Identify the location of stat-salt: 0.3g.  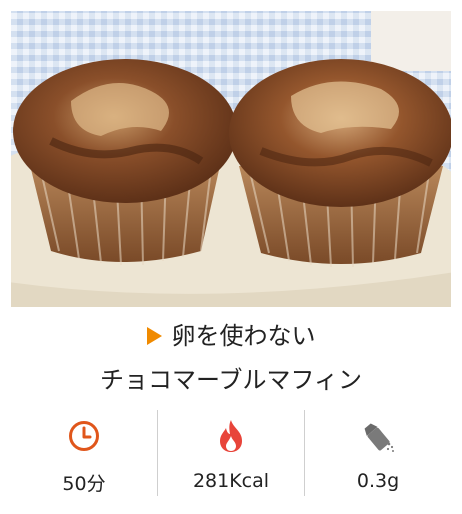
(378, 453).